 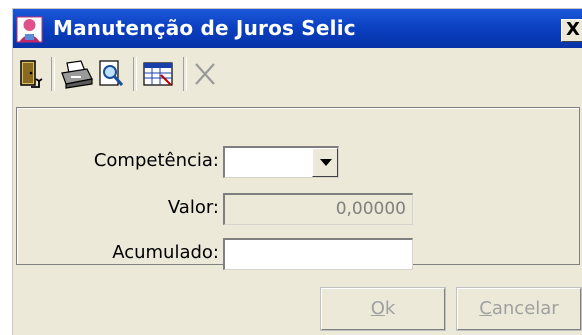 What do you see at coordinates (205, 74) in the screenshot?
I see `delete-icon` at bounding box center [205, 74].